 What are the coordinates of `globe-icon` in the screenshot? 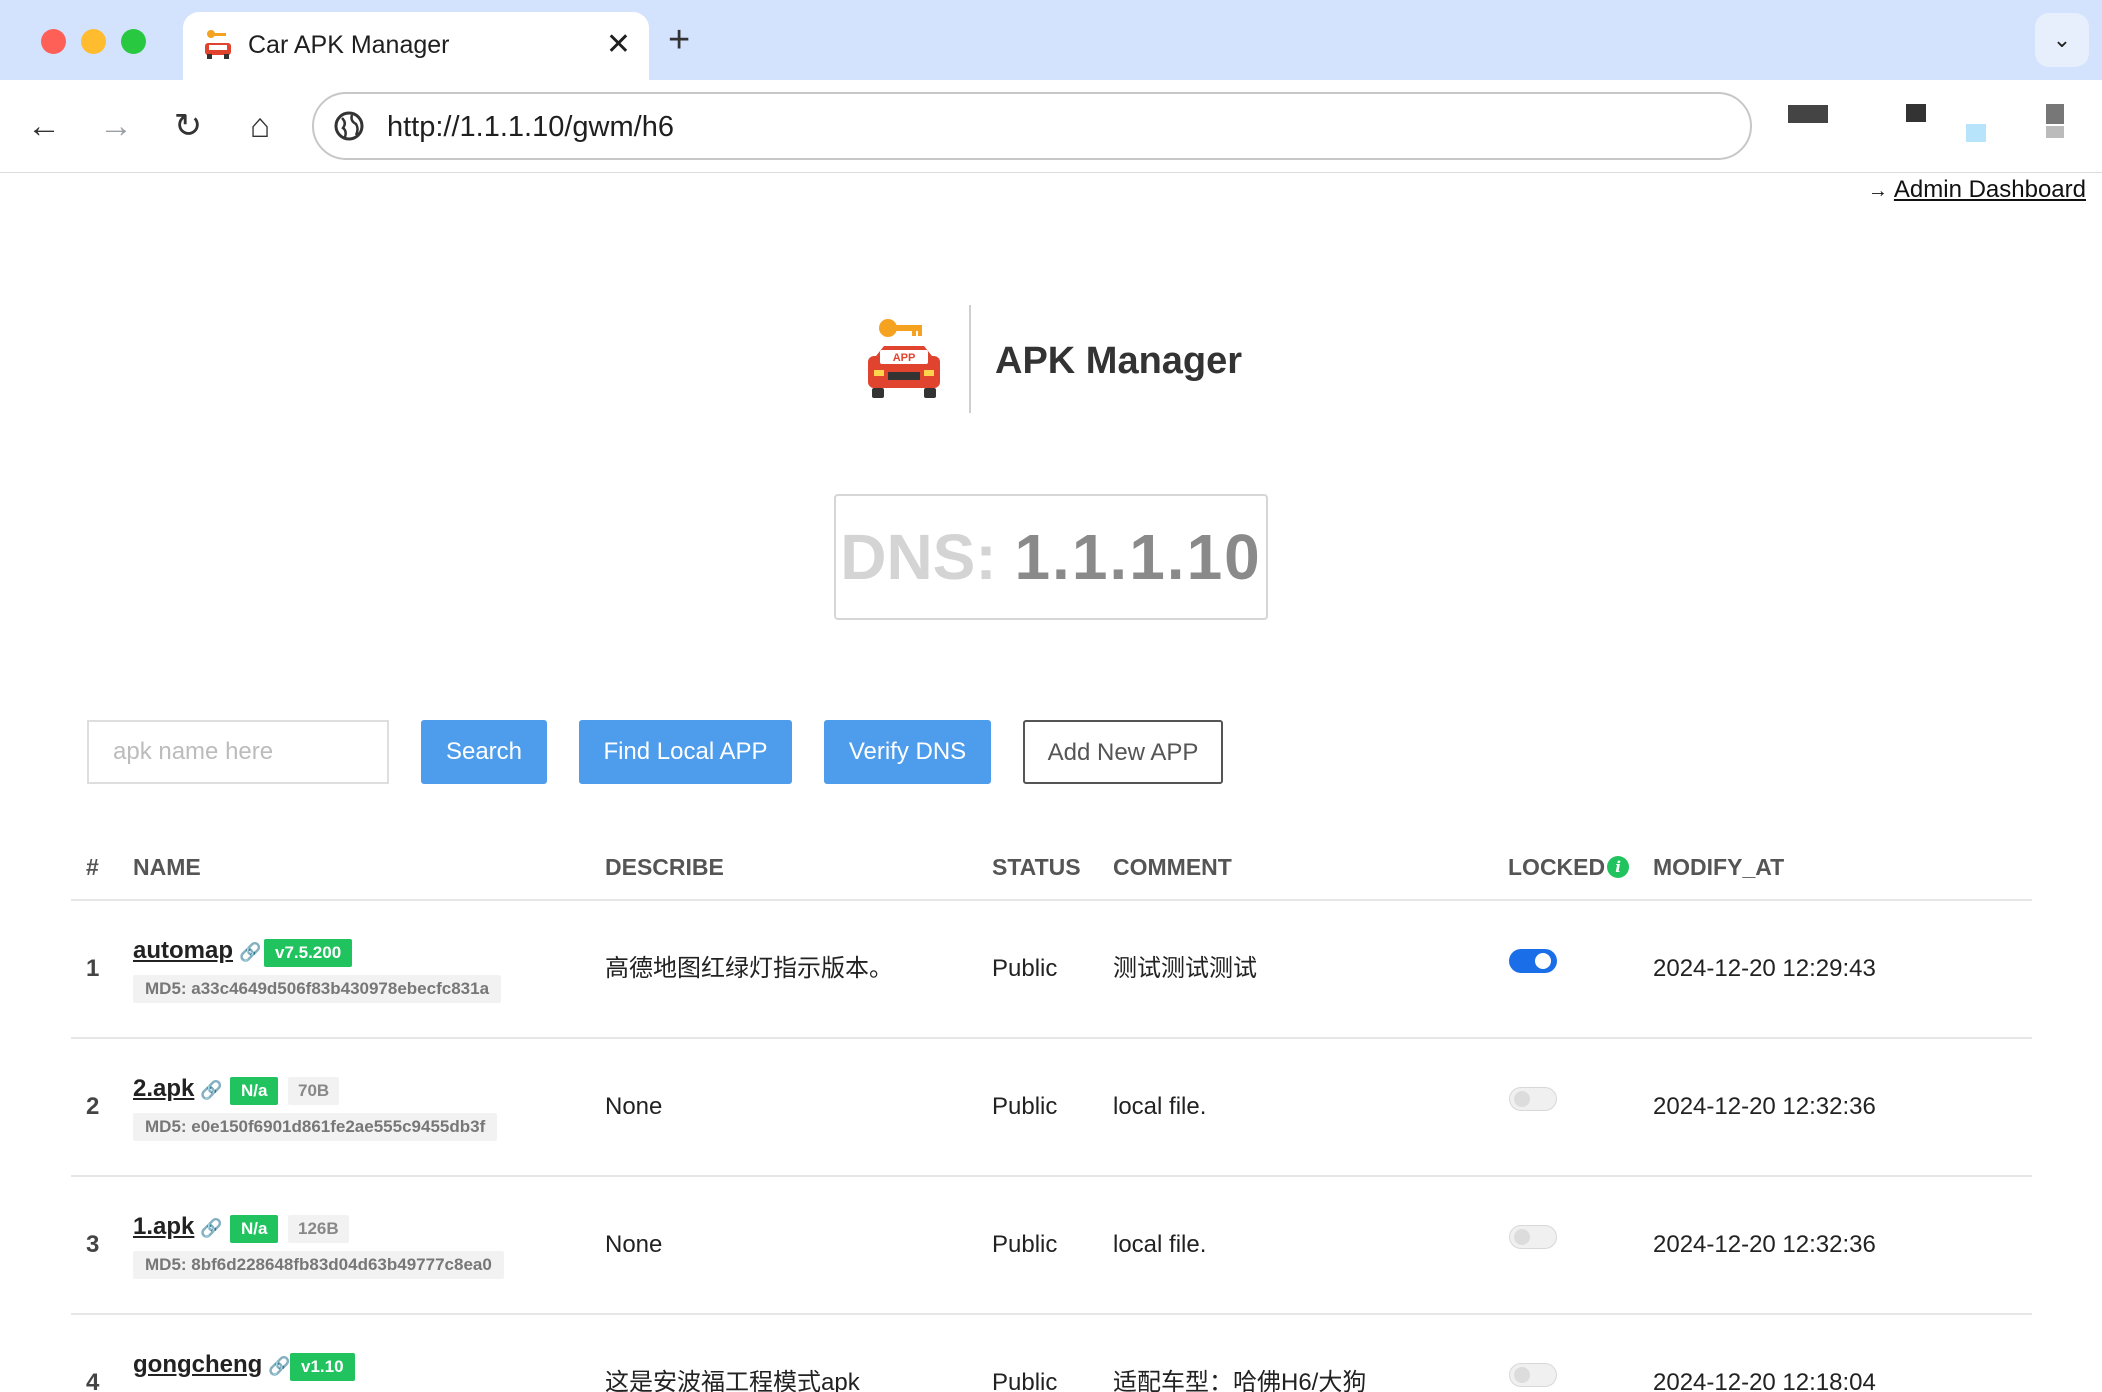 It's located at (349, 126).